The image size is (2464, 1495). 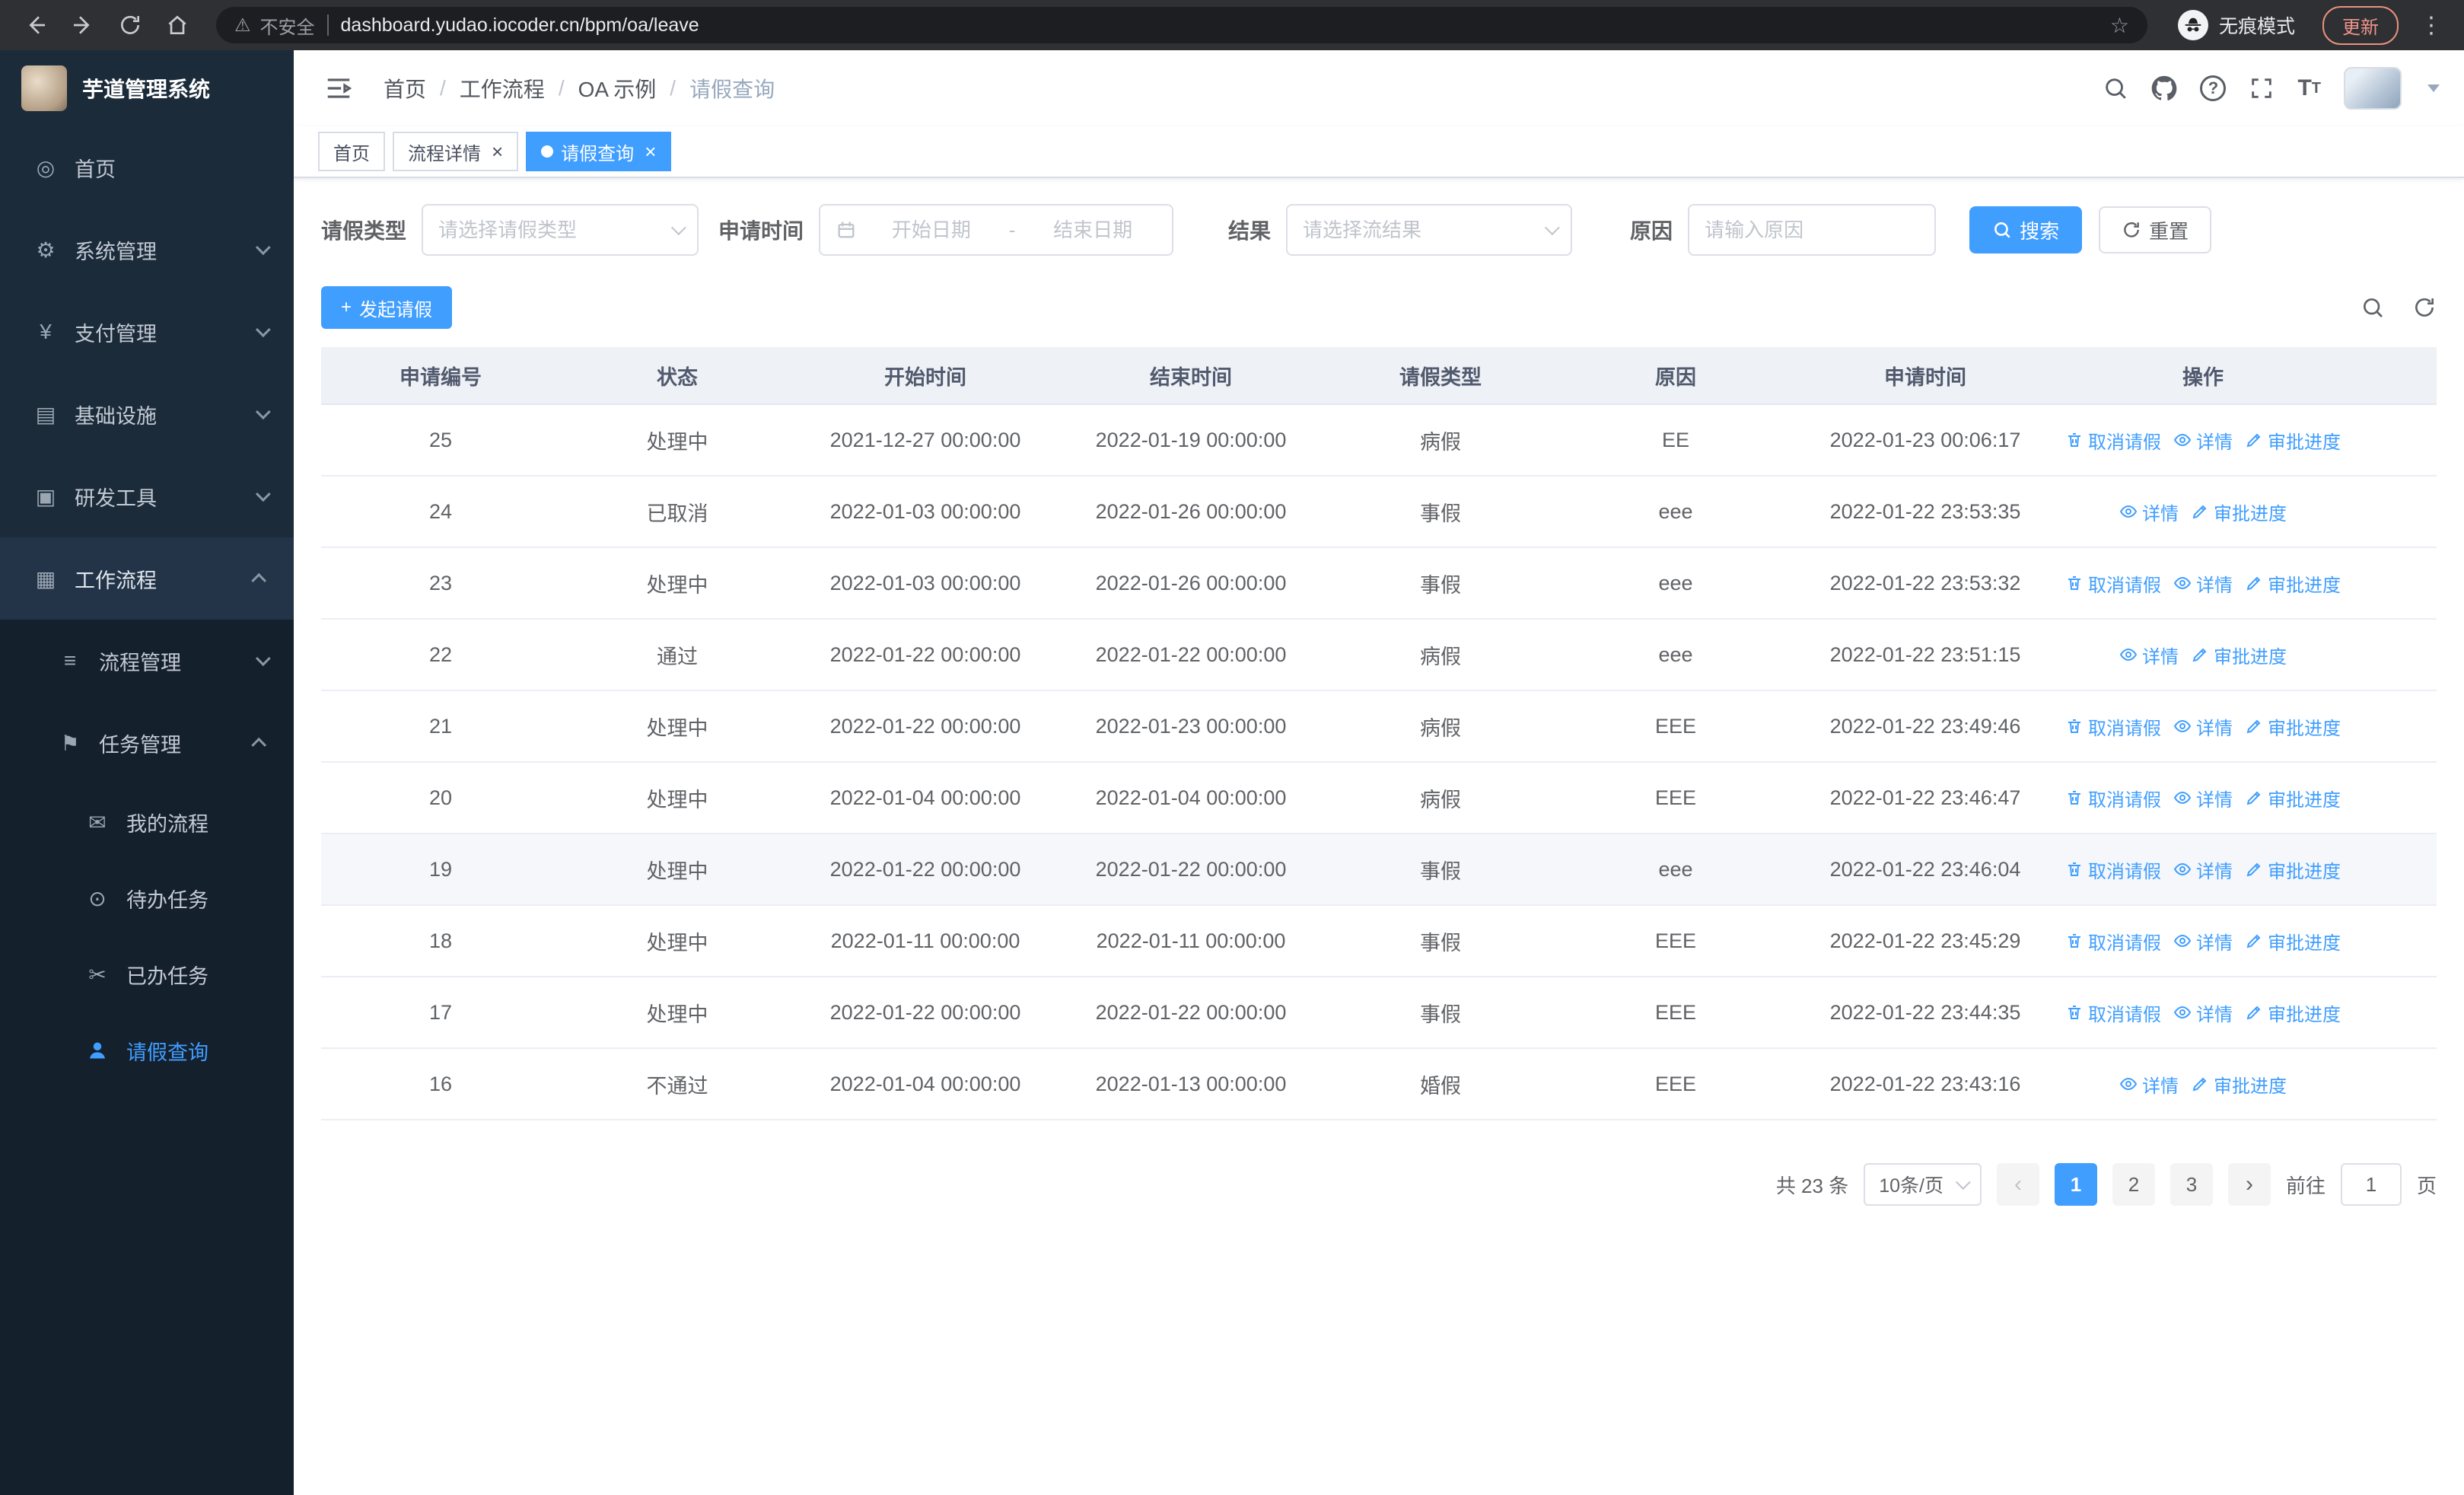 I want to click on security-warning: ⚠ 不安全, so click(x=274, y=26).